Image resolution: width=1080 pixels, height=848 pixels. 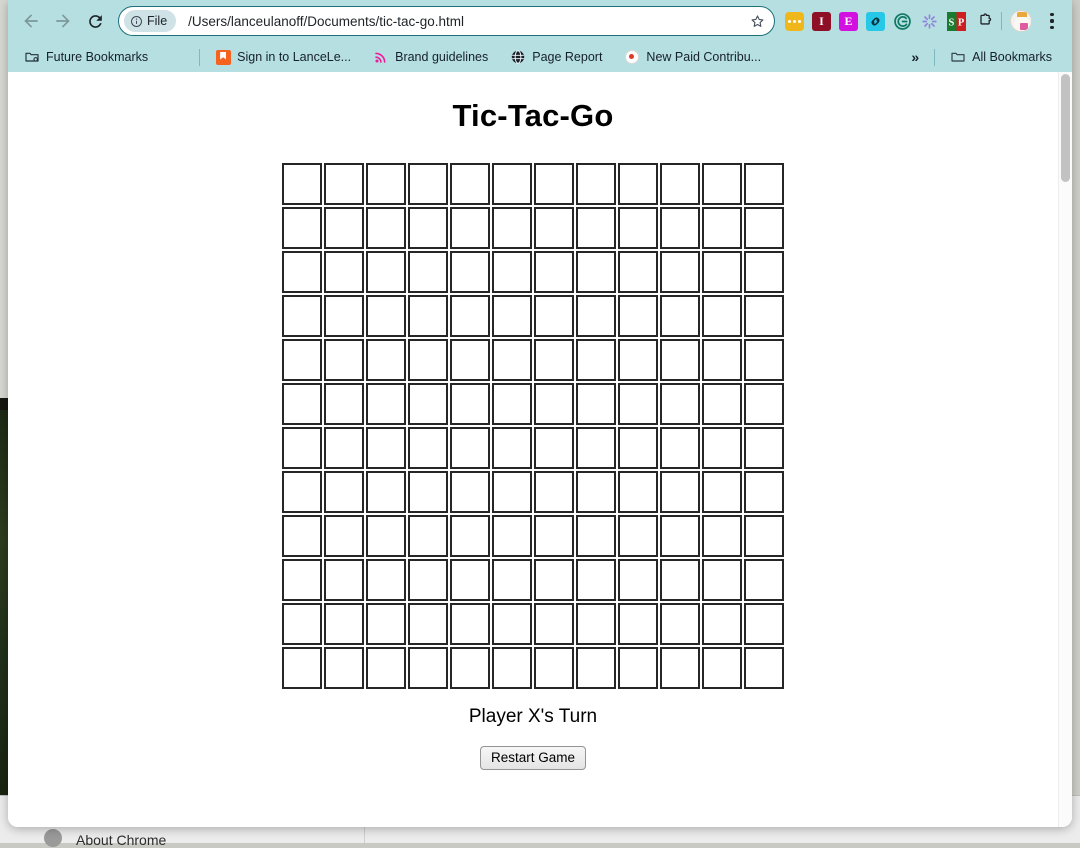 What do you see at coordinates (556, 57) in the screenshot?
I see `bookmark-item-page-report: Page Report` at bounding box center [556, 57].